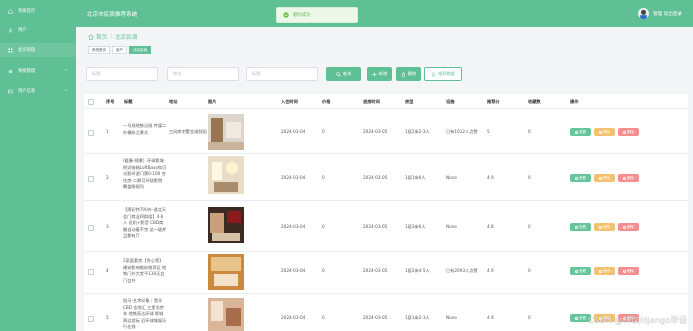 This screenshot has width=693, height=331. I want to click on row-title: 2家庭套房【秀心等】横穿影响临街物资区 地铁门外大堂平130天会门会共, so click(145, 270).